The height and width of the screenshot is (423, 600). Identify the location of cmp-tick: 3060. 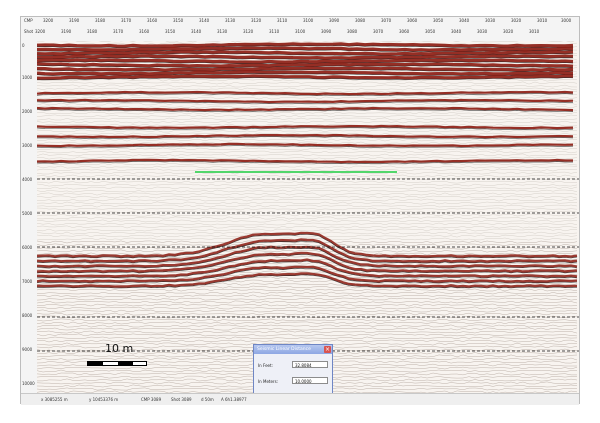
(412, 20).